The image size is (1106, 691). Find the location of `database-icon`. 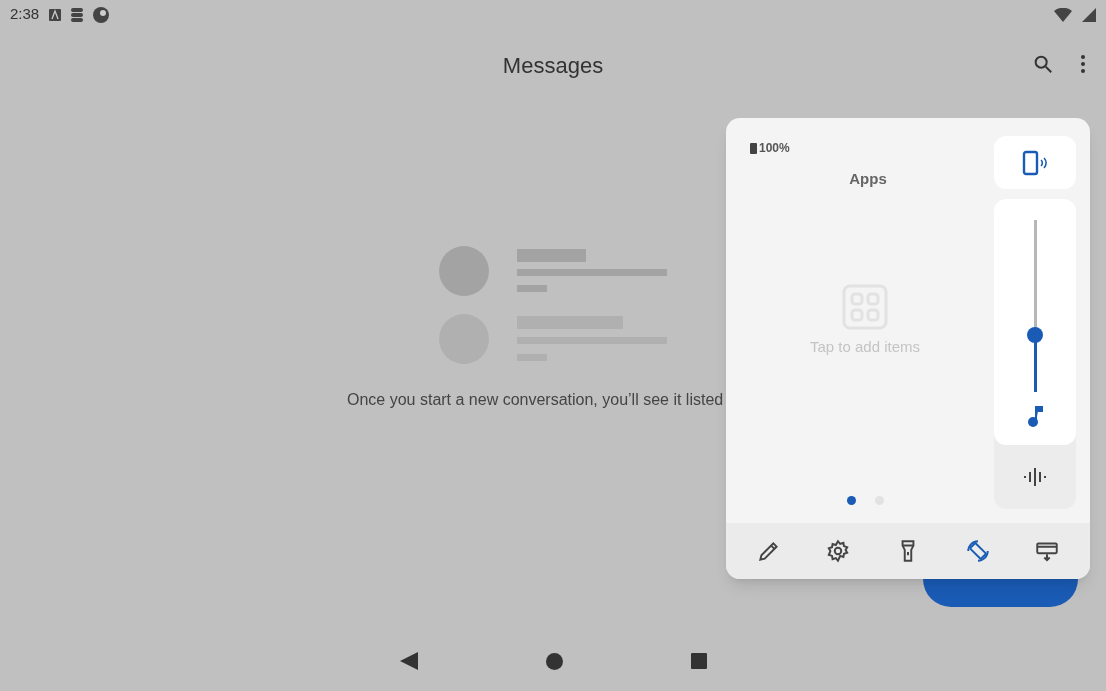

database-icon is located at coordinates (77, 14).